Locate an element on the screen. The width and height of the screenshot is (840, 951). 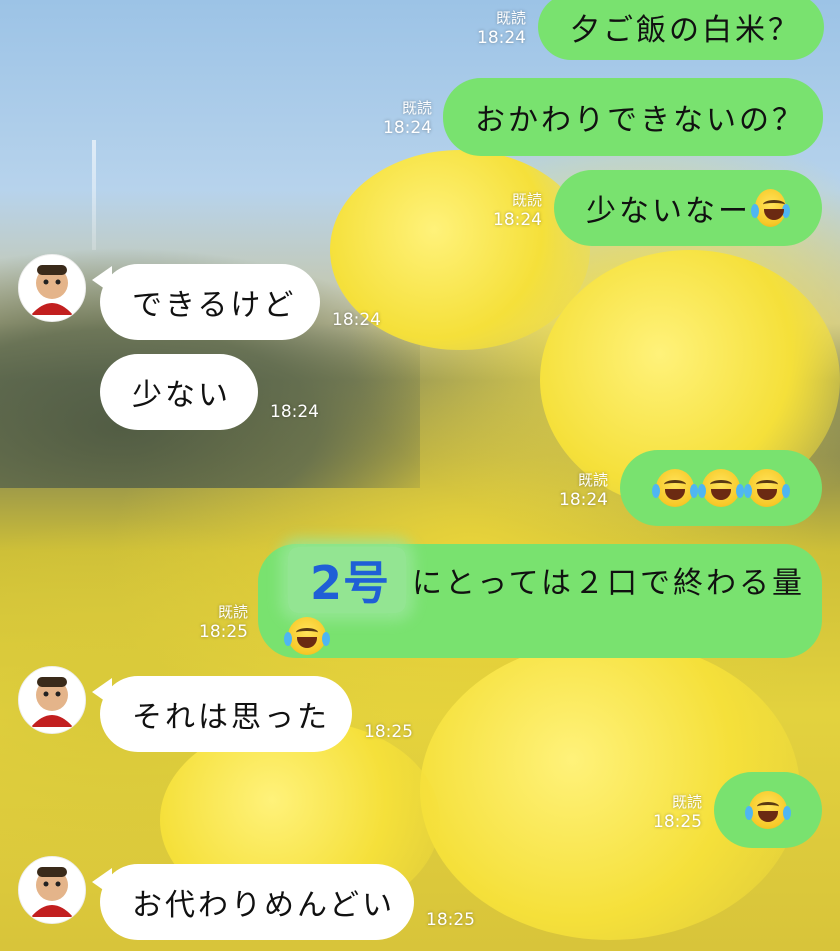
message-text: にとっては２口で終わる量 is located at coordinates (609, 583).